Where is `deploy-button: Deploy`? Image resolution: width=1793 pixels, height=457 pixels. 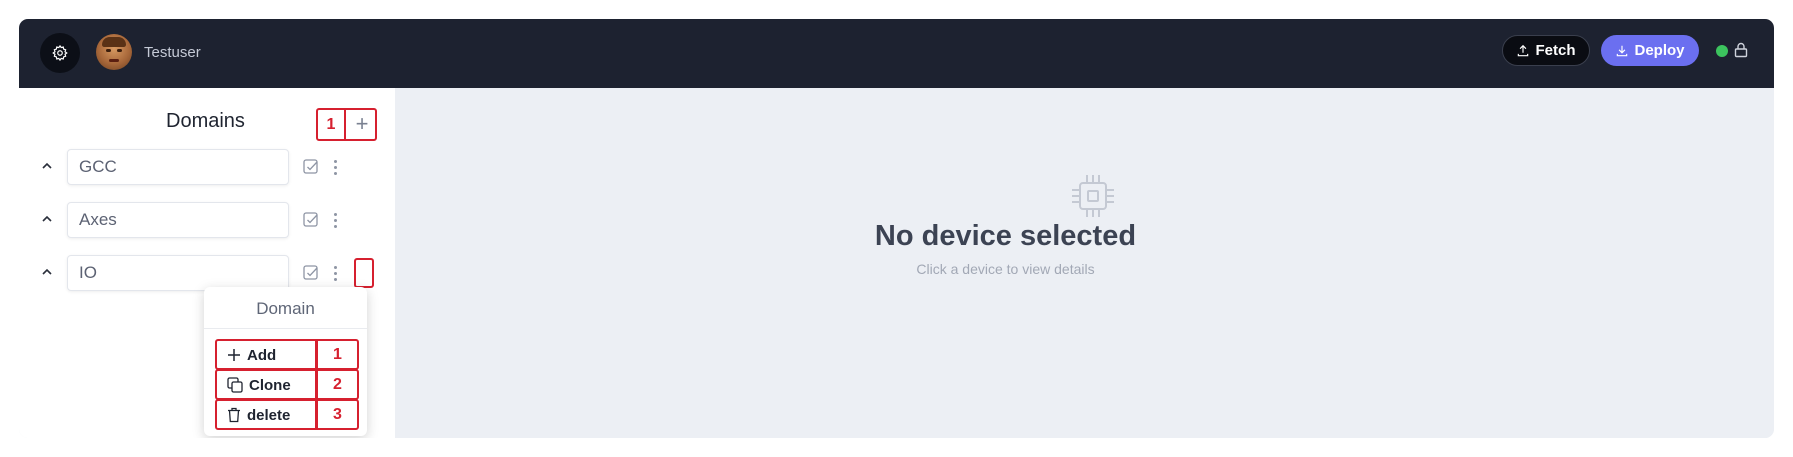 deploy-button: Deploy is located at coordinates (1650, 50).